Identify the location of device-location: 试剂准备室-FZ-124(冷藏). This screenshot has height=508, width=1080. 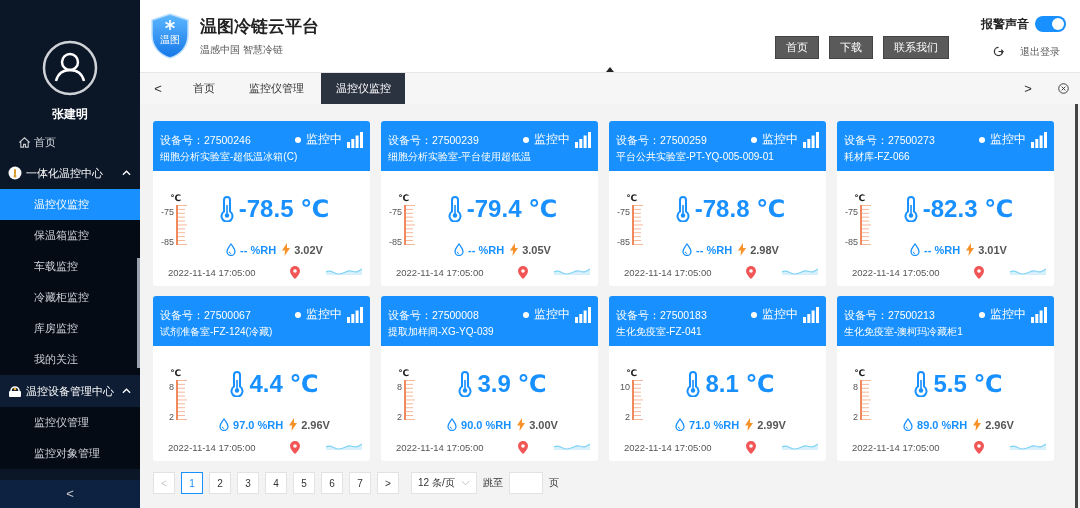
(217, 332).